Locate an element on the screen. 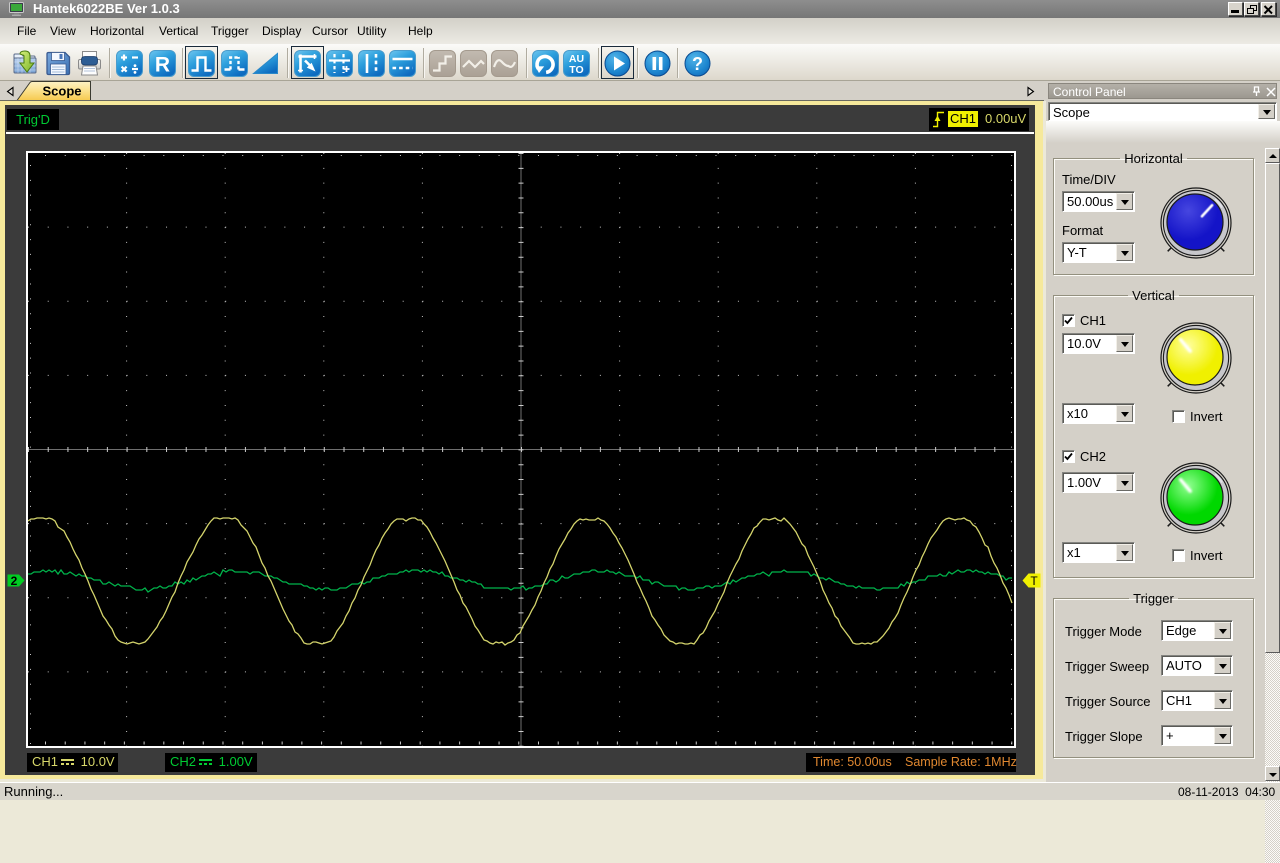 Image resolution: width=1280 pixels, height=863 pixels. svg-text: T is located at coordinates (1034, 581).